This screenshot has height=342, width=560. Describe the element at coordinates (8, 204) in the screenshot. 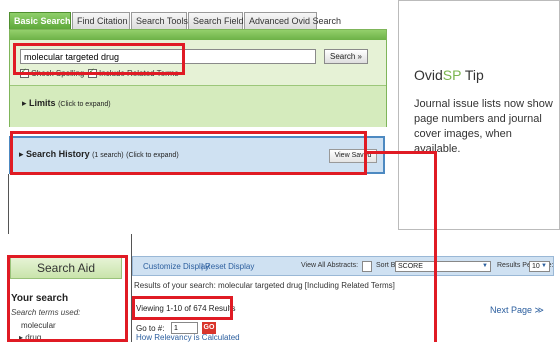

I see `left-separator` at that location.